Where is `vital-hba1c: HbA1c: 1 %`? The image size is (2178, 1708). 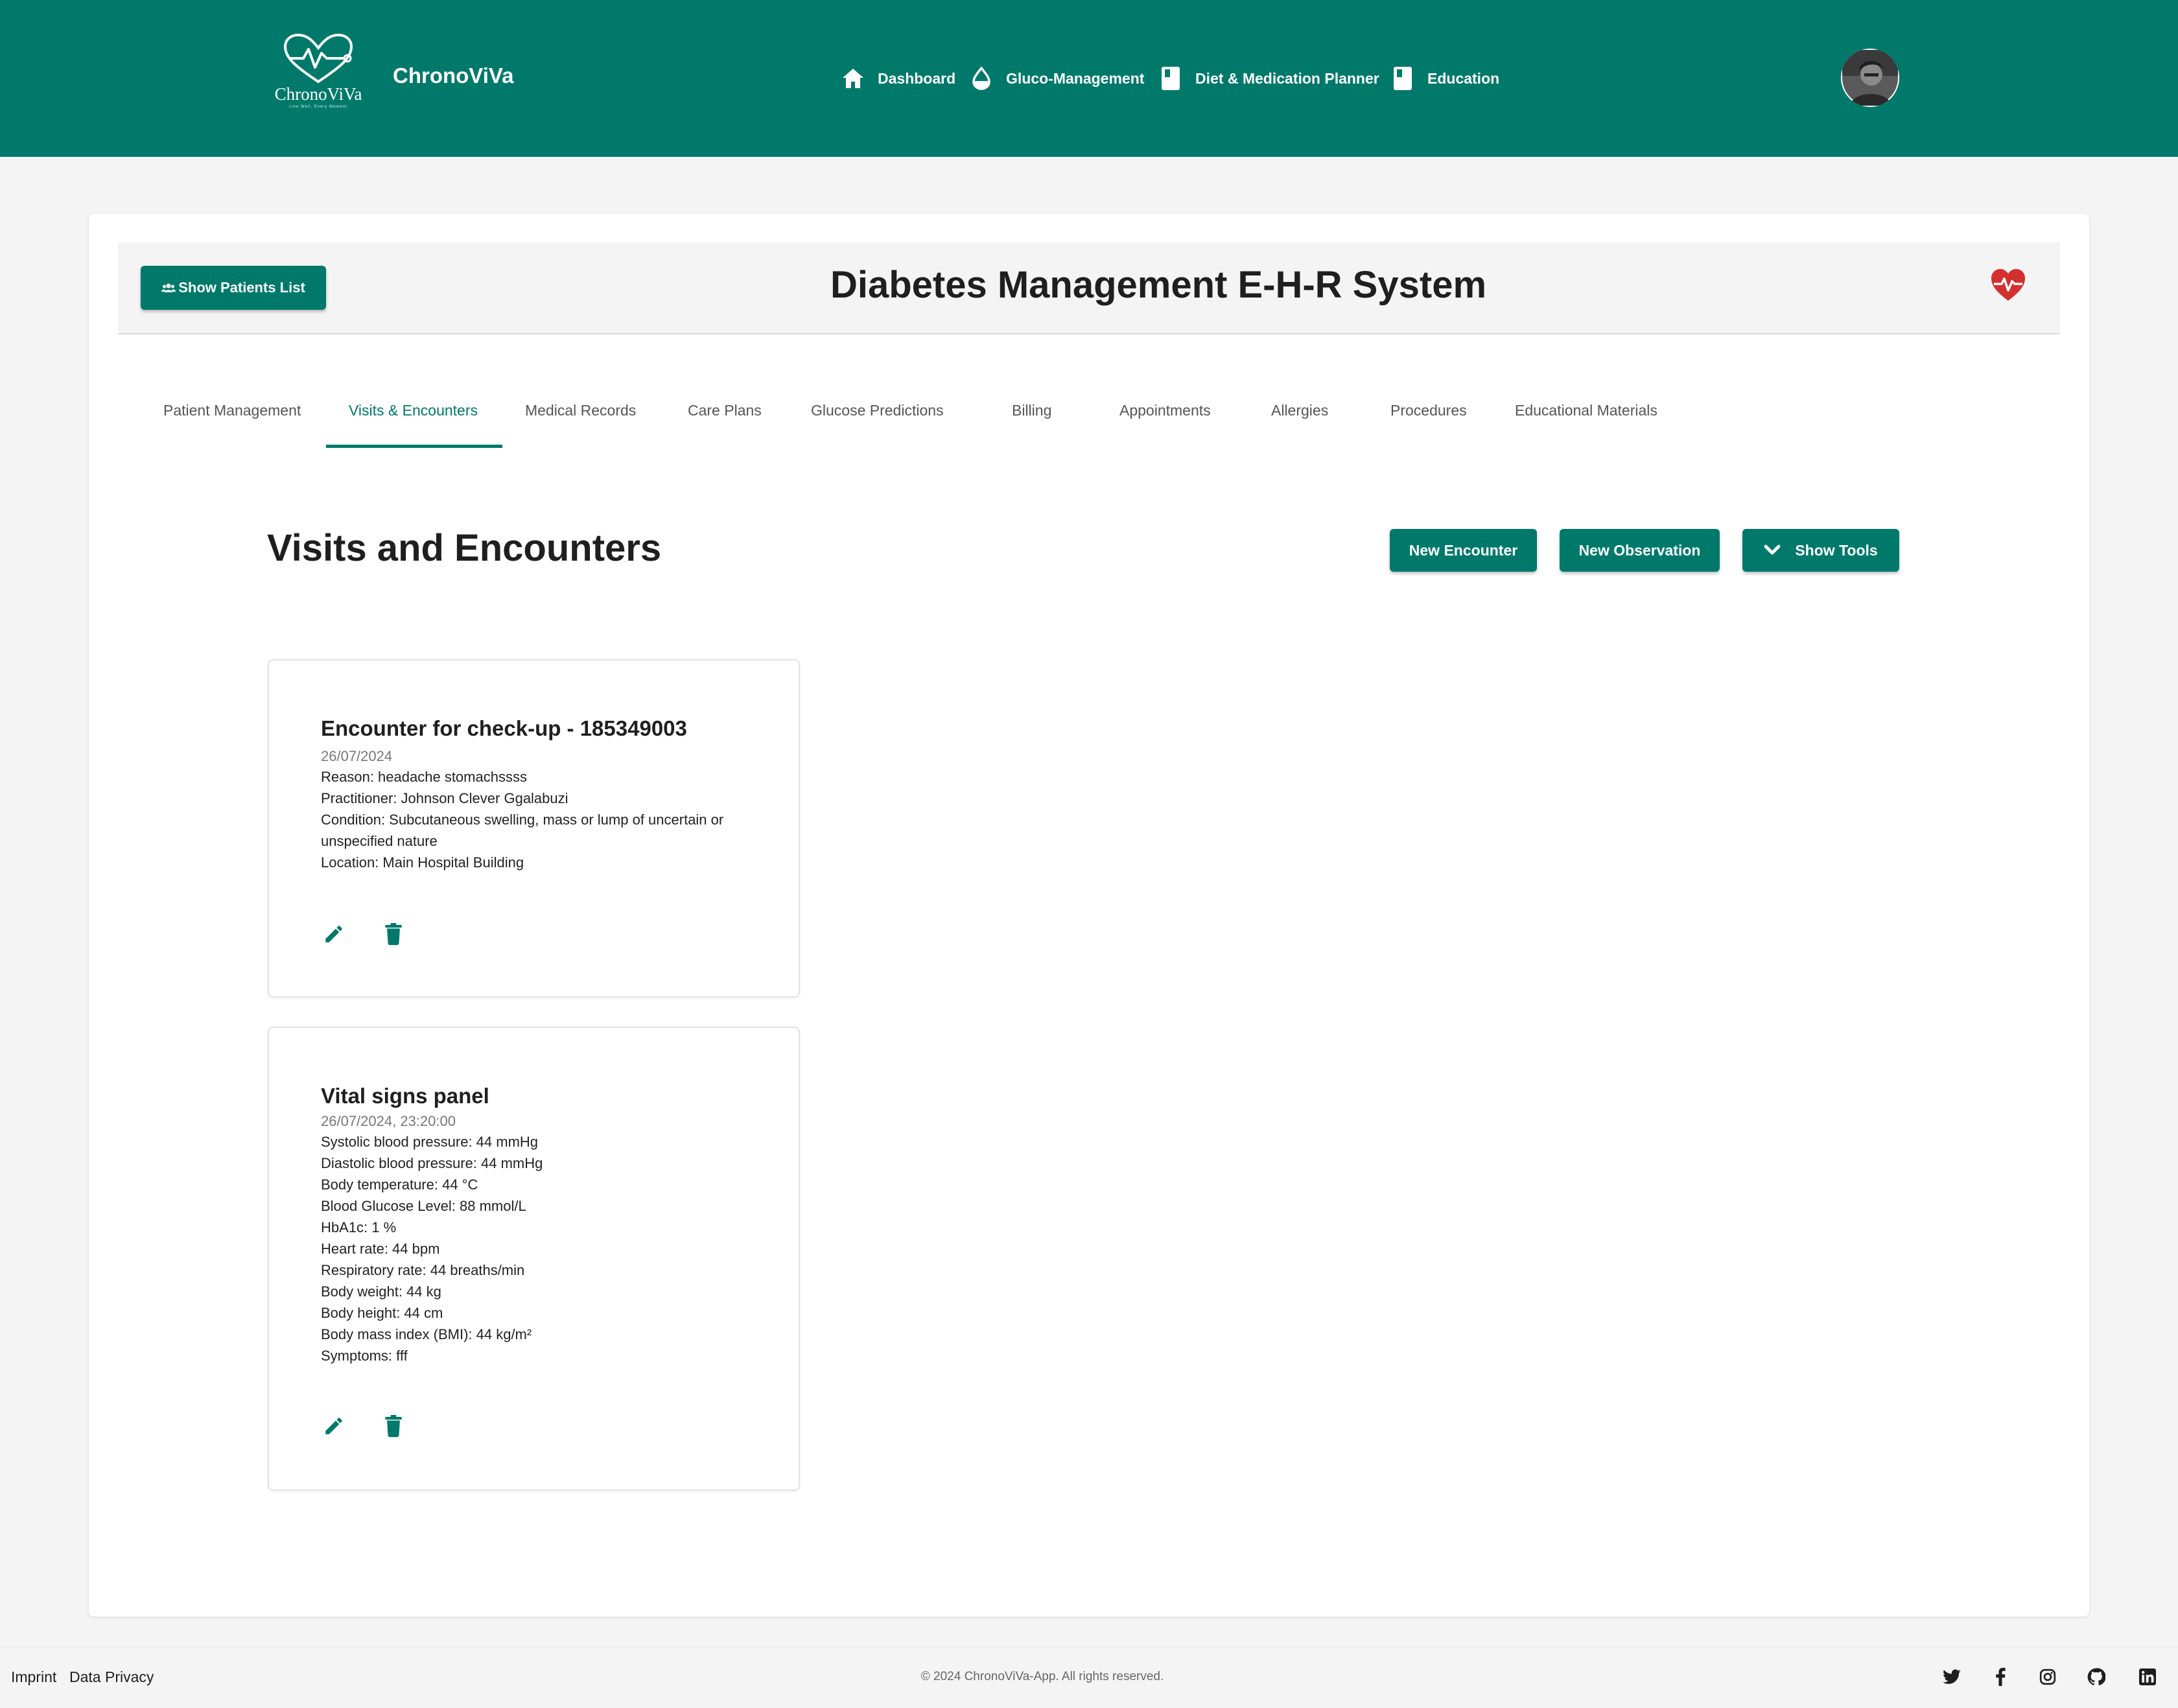 vital-hba1c: HbA1c: 1 % is located at coordinates (359, 1227).